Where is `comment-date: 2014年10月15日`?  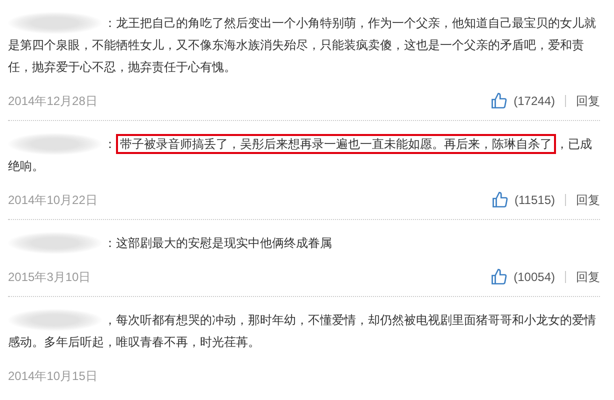
comment-date: 2014年10月15日 is located at coordinates (53, 376).